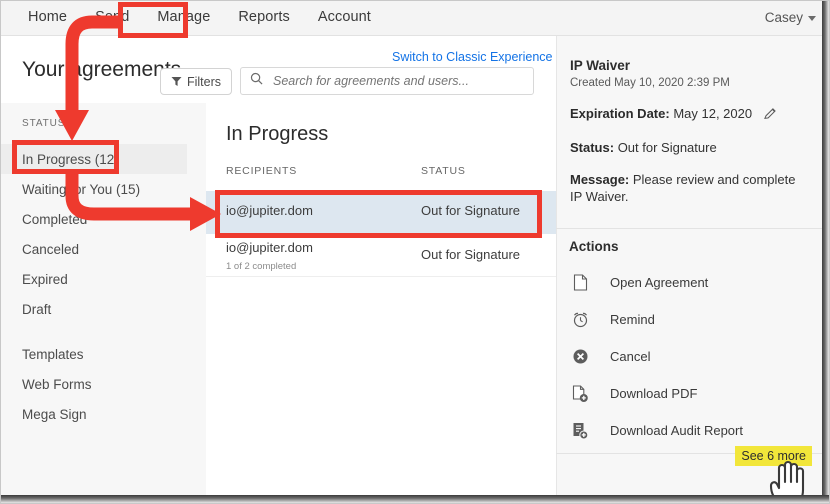 The width and height of the screenshot is (830, 504). I want to click on search-icon, so click(256, 81).